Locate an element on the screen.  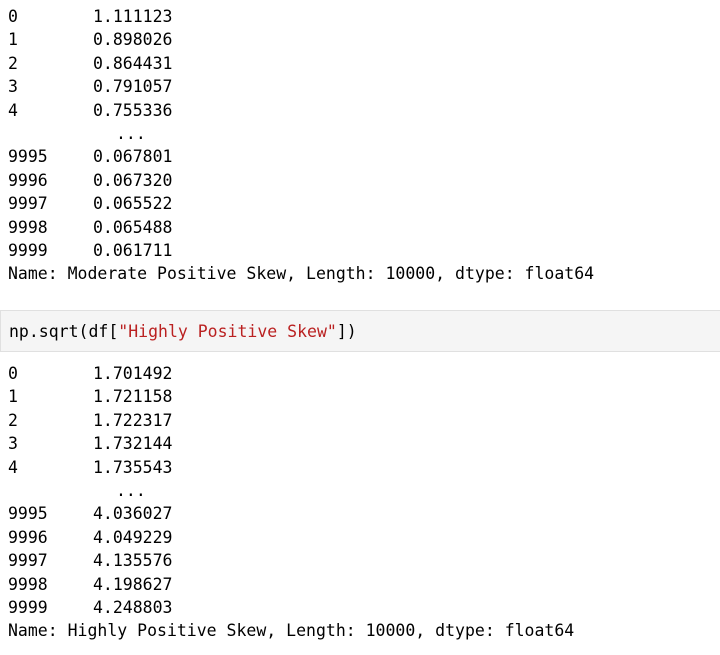
series-row: 3 0.791057 is located at coordinates (301, 86).